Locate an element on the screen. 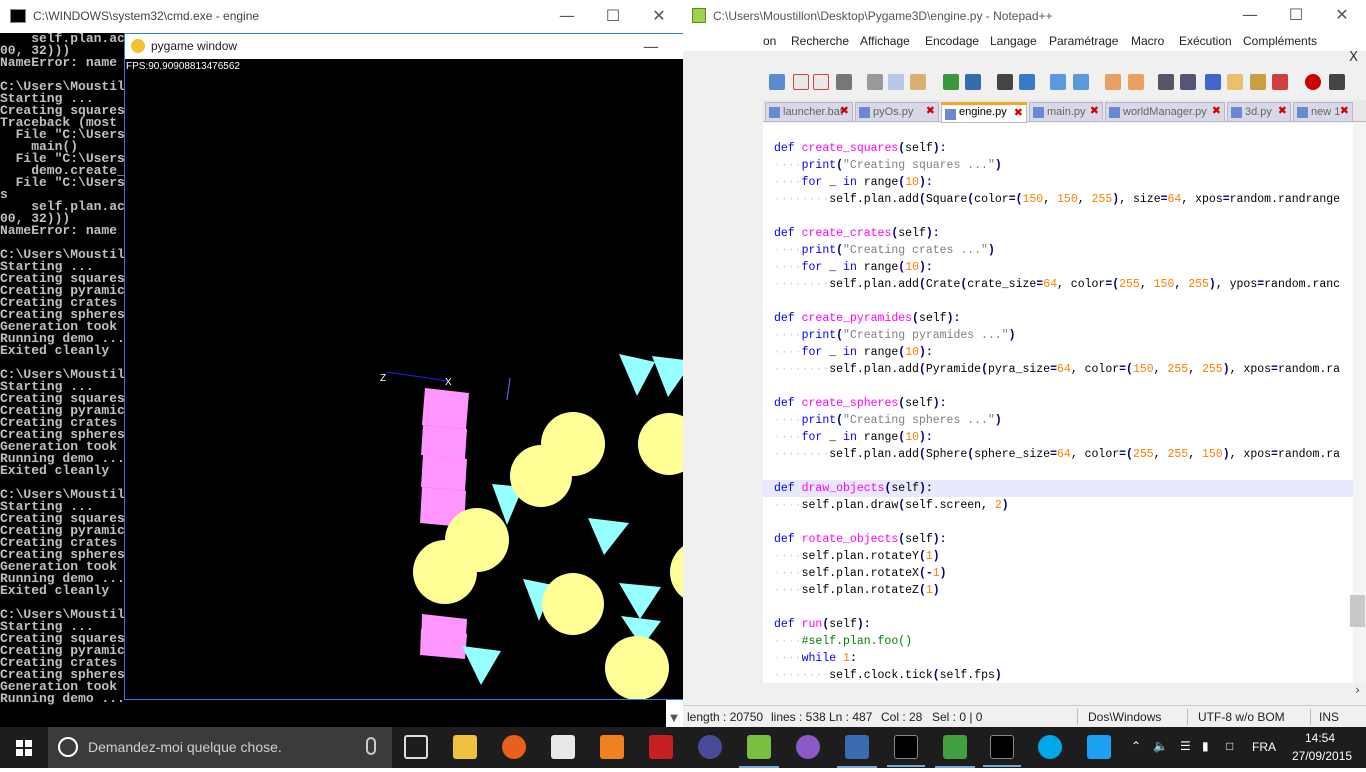 This screenshot has width=1366, height=772. axis-x-label: X is located at coordinates (448, 382).